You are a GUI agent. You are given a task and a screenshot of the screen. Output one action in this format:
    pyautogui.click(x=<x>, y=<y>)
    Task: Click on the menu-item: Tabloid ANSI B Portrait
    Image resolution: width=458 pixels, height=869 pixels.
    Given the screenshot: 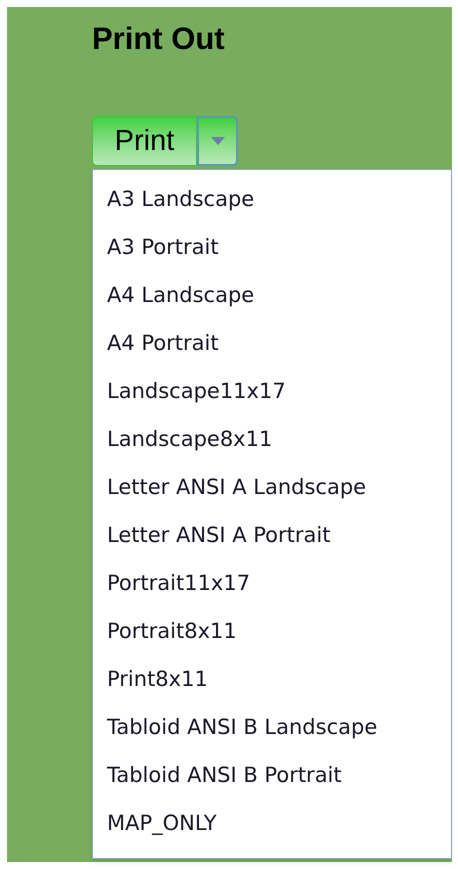 What is the action you would take?
    pyautogui.click(x=272, y=776)
    